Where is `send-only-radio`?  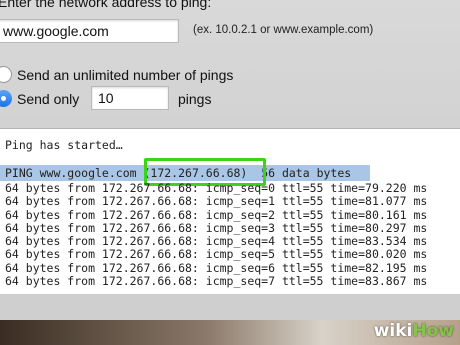 send-only-radio is located at coordinates (6, 98).